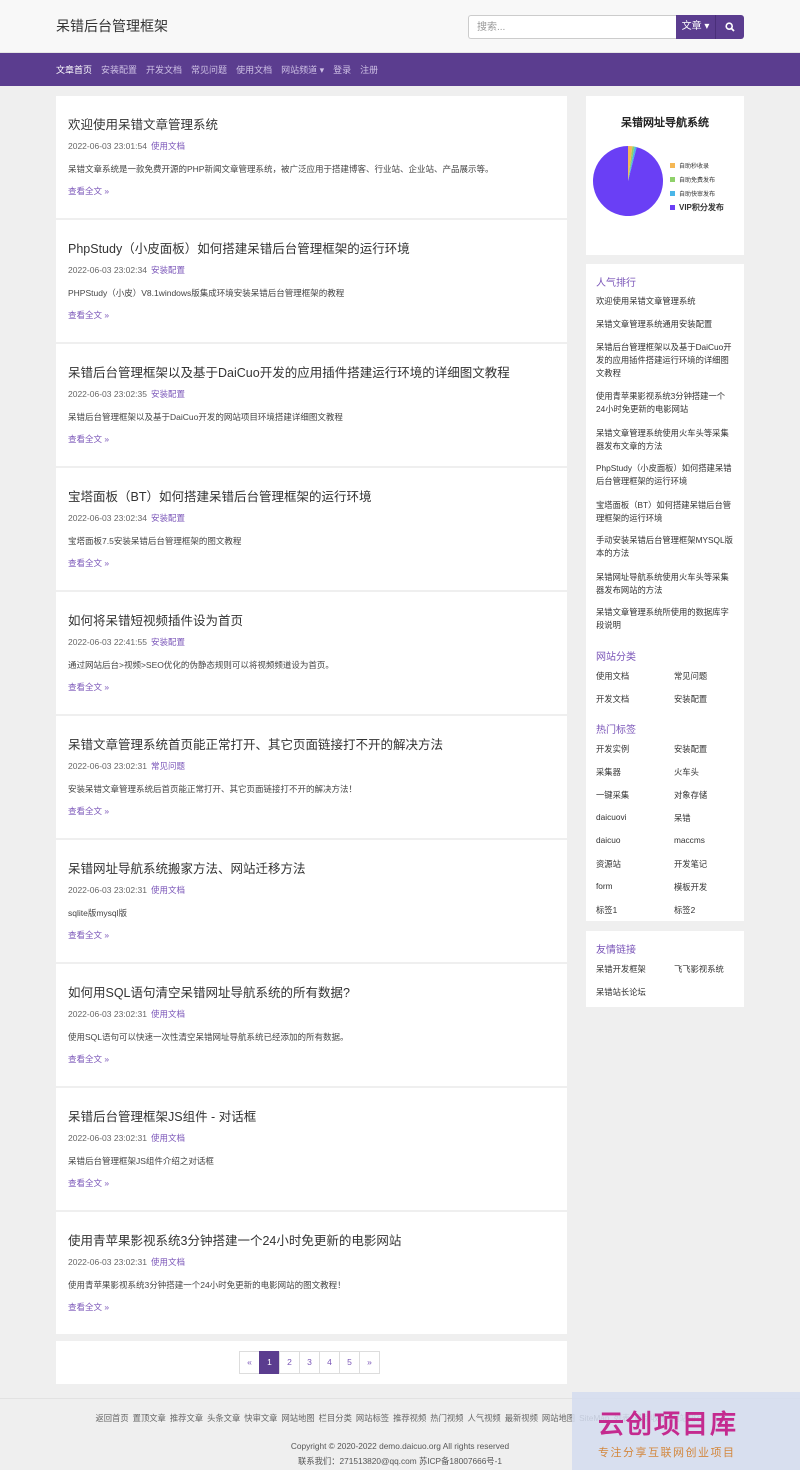  Describe the element at coordinates (621, 992) in the screenshot. I see `friend-link: 呆错站长论坛` at that location.